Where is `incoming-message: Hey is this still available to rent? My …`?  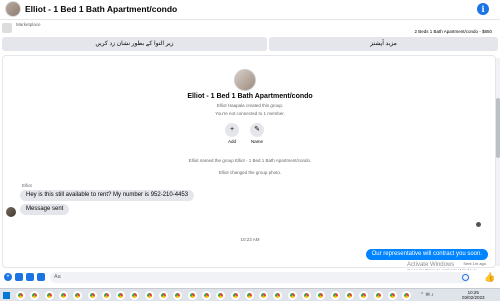
incoming-message: Hey is this still available to rent? My … is located at coordinates (107, 195).